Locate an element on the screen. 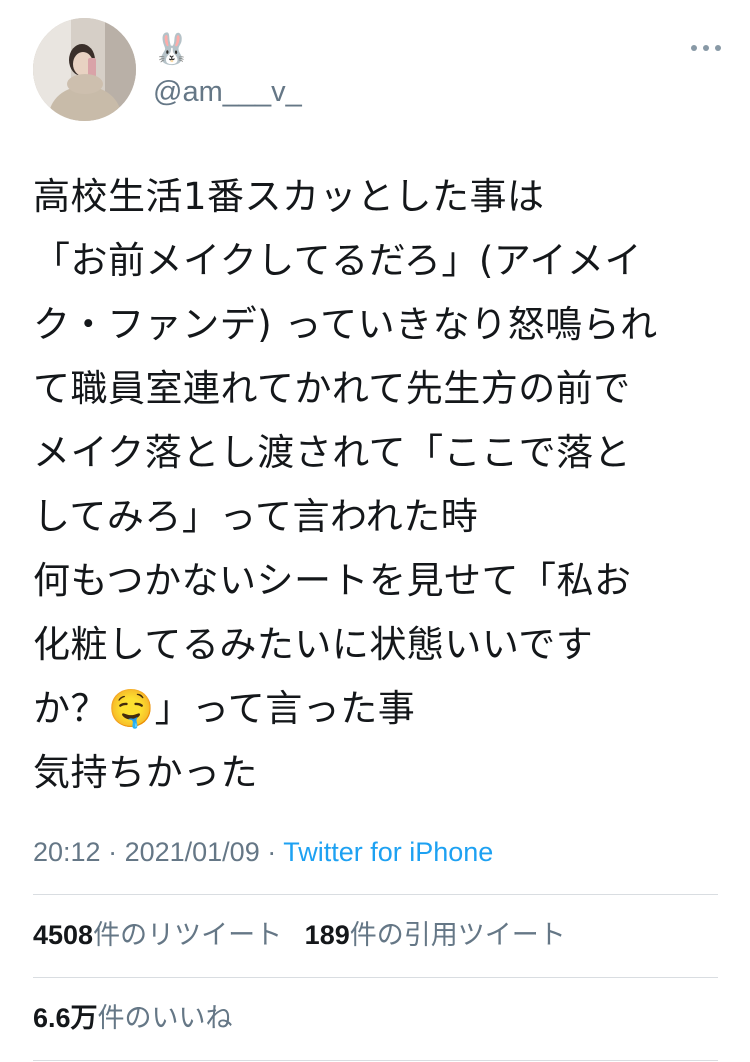 Image resolution: width=750 pixels, height=1062 pixels. quotes-stat: 189件の引用ツイート is located at coordinates (435, 935).